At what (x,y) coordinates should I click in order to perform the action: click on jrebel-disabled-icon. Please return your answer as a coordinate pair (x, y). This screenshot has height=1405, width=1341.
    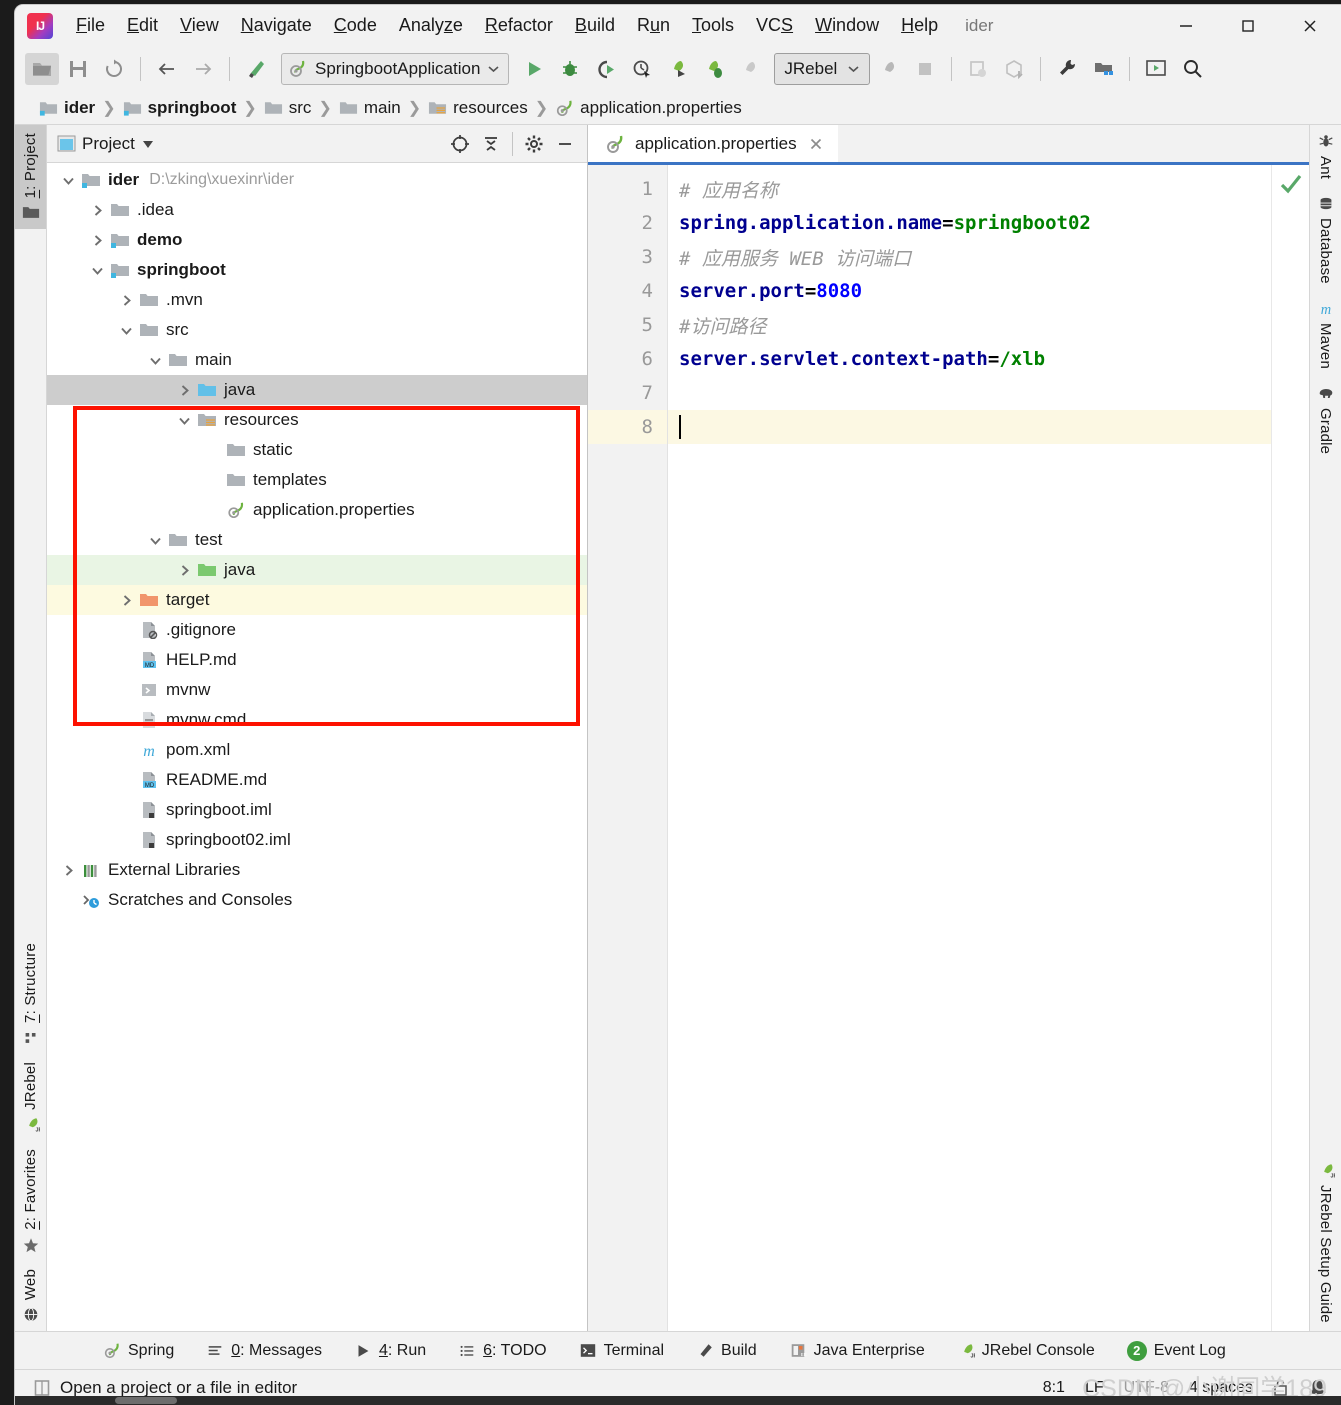
    Looking at the image, I should click on (750, 69).